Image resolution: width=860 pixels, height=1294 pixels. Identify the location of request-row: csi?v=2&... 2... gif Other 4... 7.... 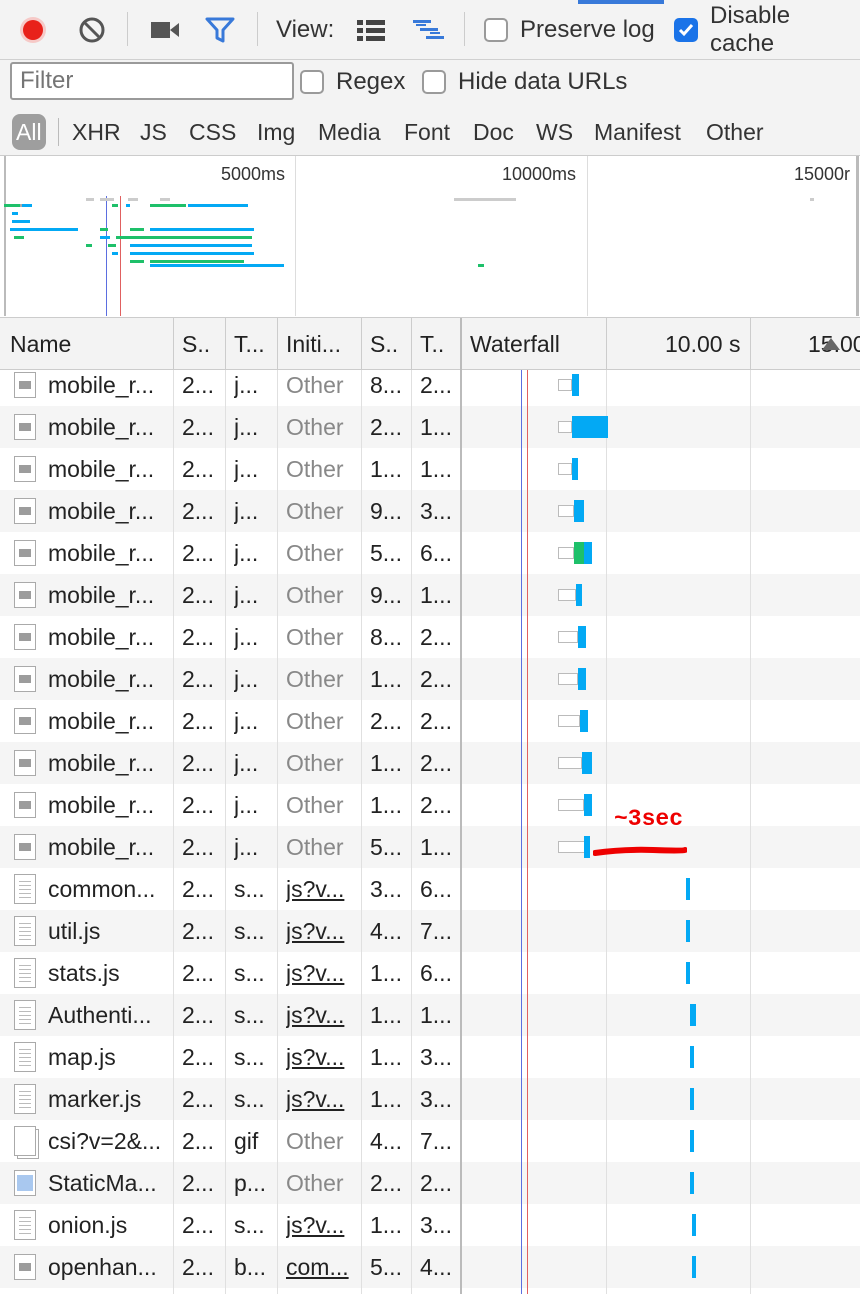
(430, 1141).